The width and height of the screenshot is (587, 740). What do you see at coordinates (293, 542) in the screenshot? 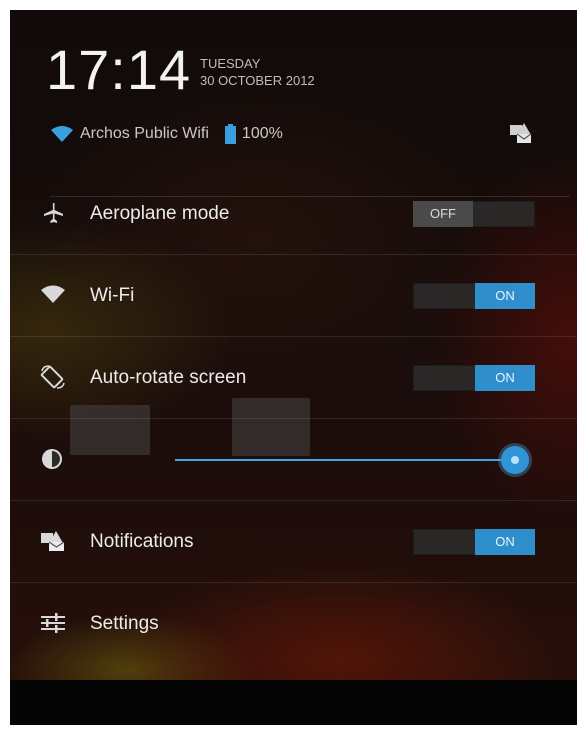
I see `row-notifications: Notifications ON` at bounding box center [293, 542].